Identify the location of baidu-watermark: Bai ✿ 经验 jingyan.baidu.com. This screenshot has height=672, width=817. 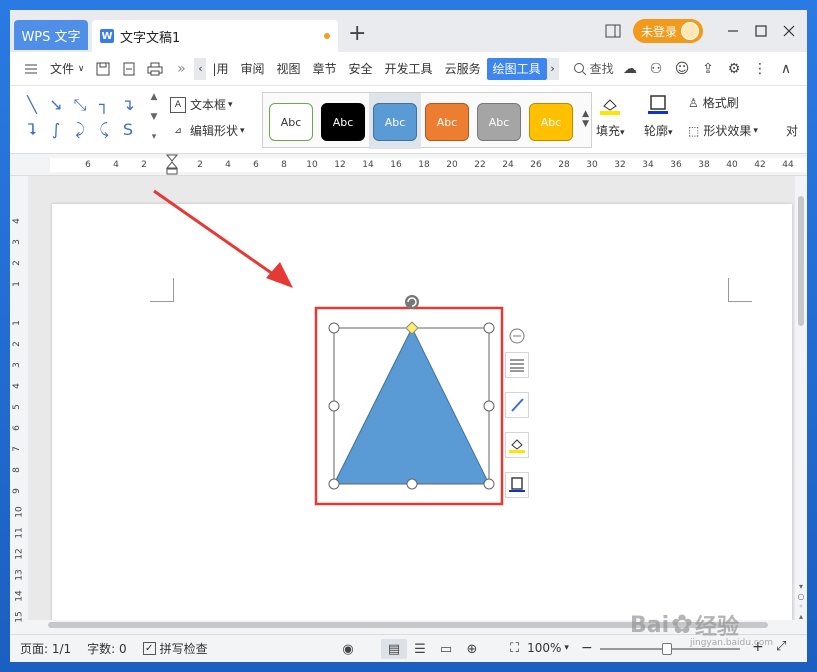
(718, 625).